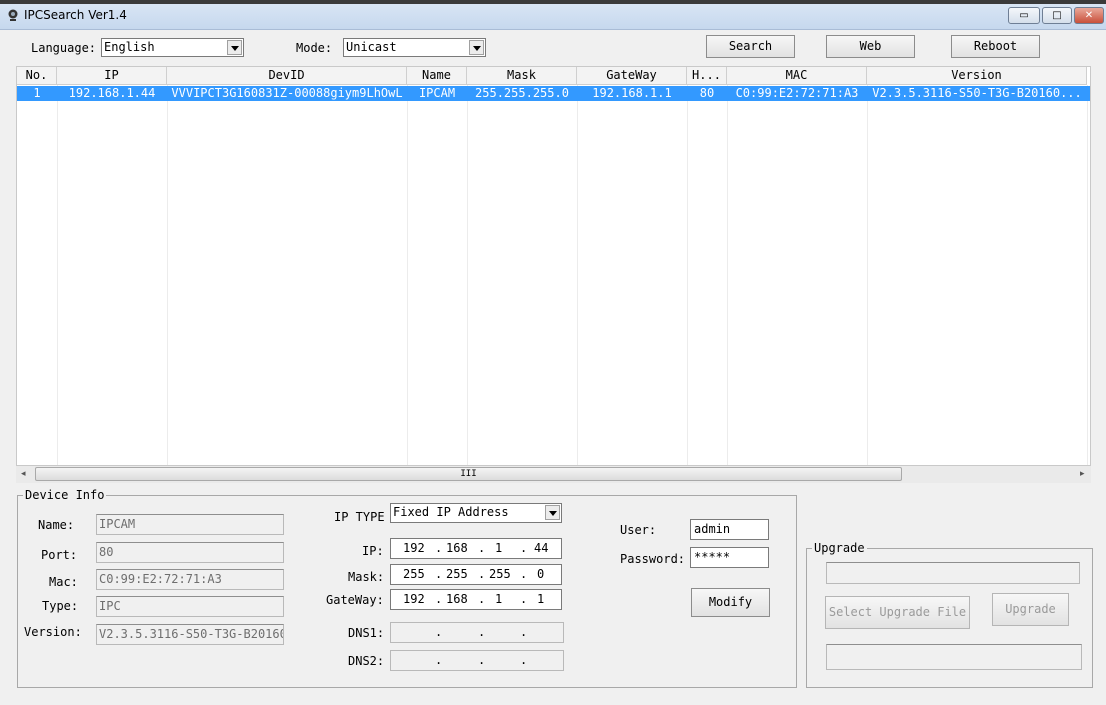 This screenshot has height=705, width=1106. I want to click on mask-octet: 0, so click(540, 574).